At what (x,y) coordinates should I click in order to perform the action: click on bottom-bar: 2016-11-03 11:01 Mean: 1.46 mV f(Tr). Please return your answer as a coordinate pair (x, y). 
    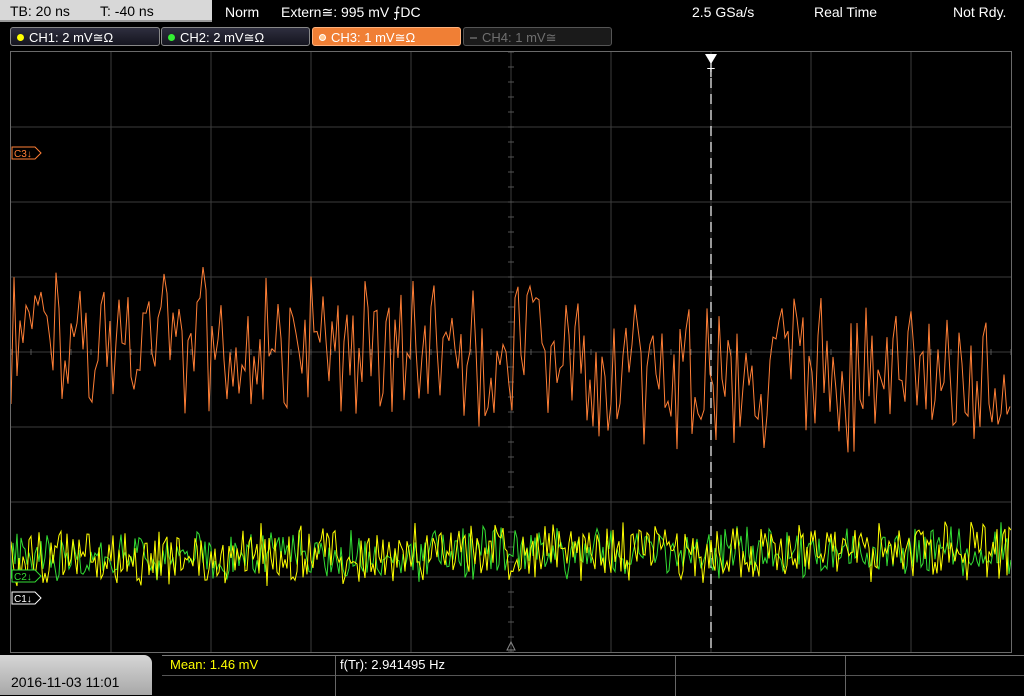
    Looking at the image, I should click on (512, 675).